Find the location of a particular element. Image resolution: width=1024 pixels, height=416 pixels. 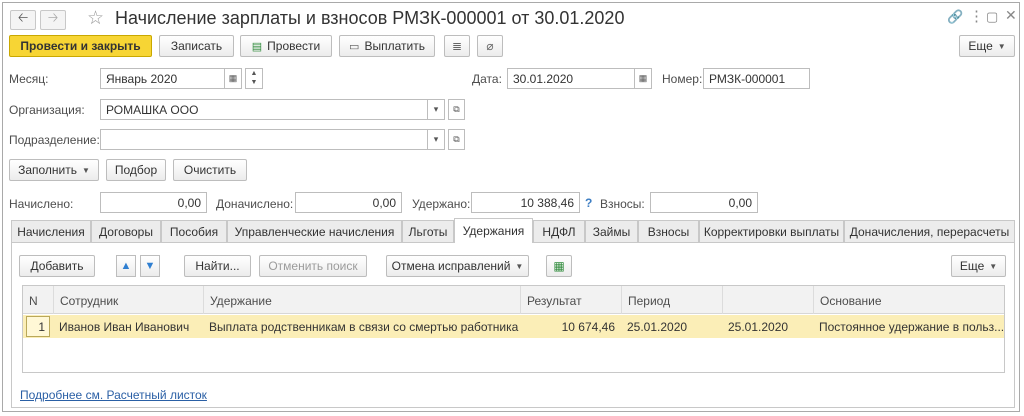

month-stepper: ▲ ▼ is located at coordinates (254, 78).